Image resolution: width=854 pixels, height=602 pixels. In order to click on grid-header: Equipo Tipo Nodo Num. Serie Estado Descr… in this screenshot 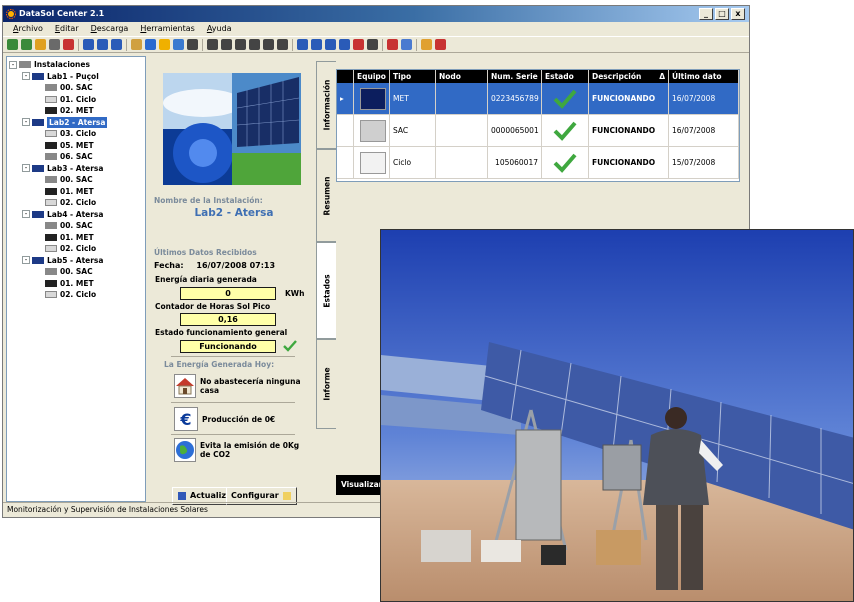, I will do `click(538, 76)`.